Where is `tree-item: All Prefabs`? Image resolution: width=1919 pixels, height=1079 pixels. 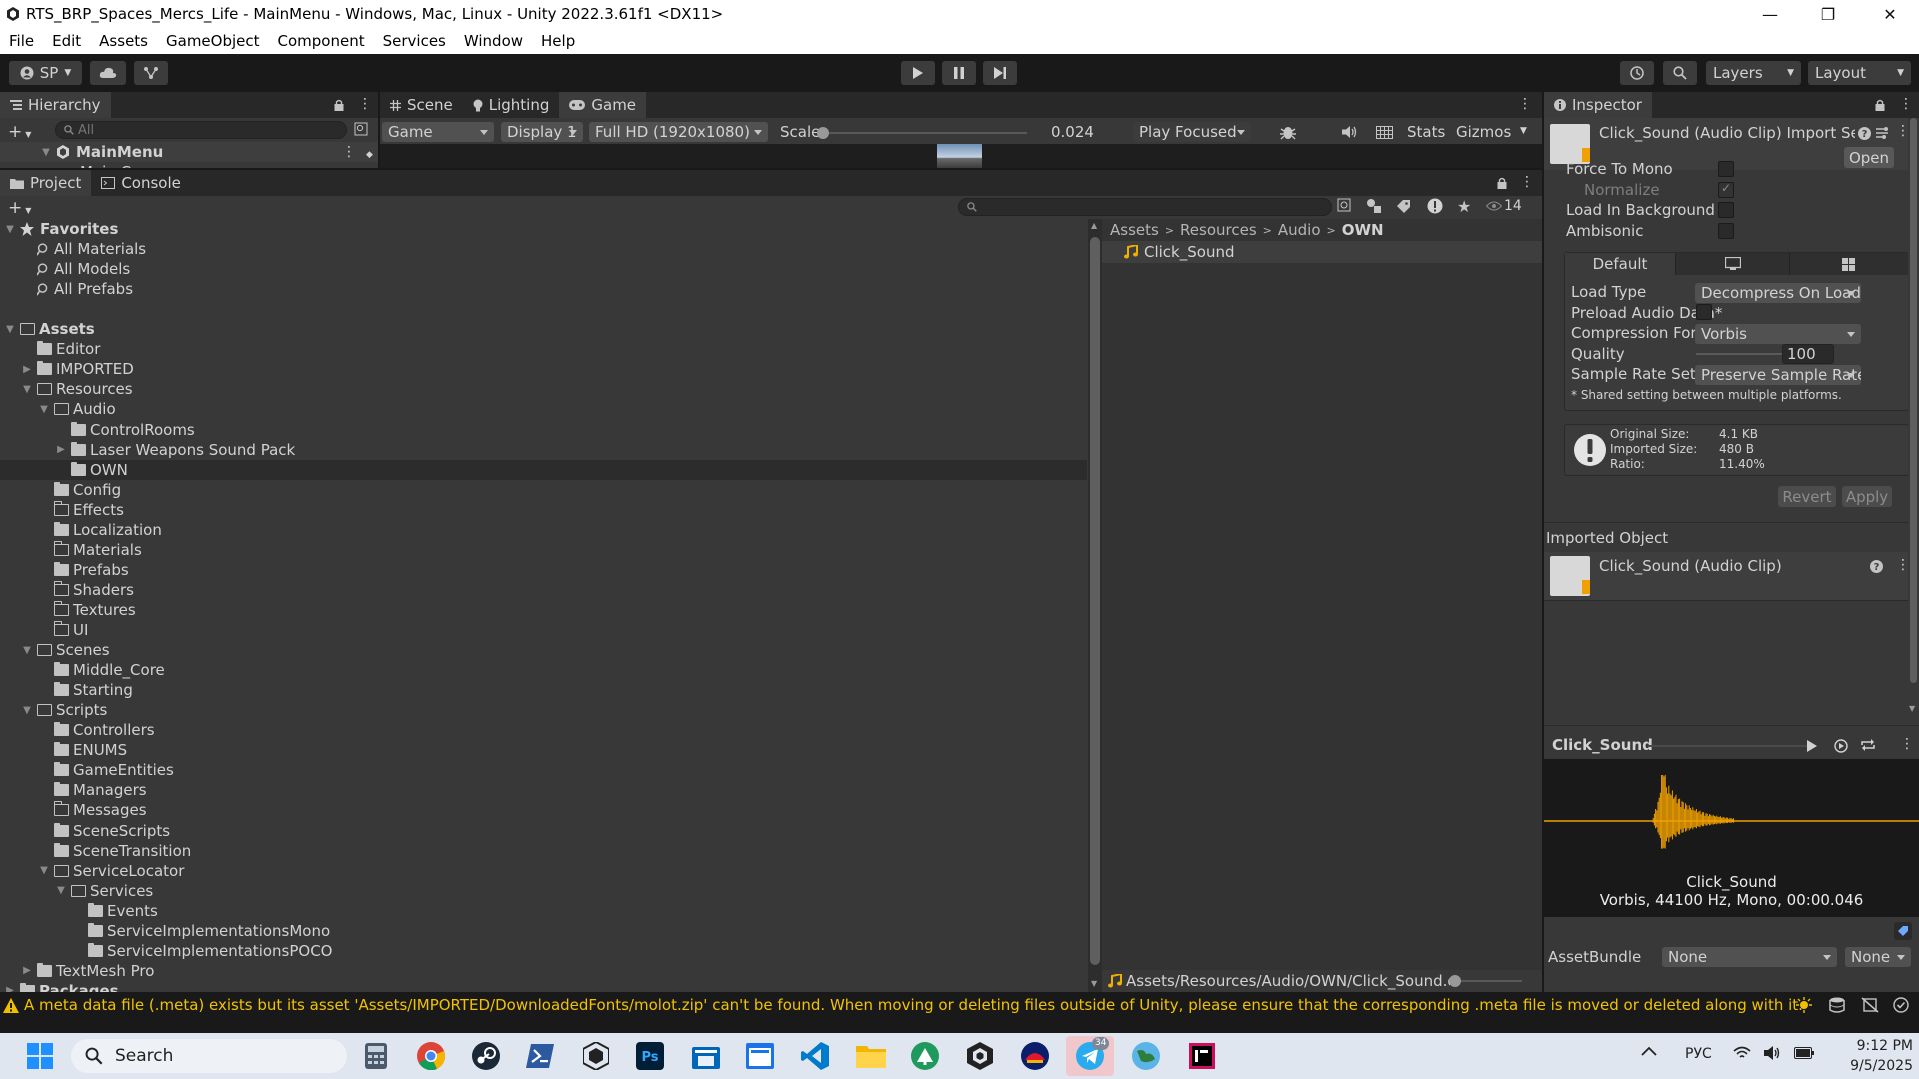
tree-item: All Prefabs is located at coordinates (543, 289).